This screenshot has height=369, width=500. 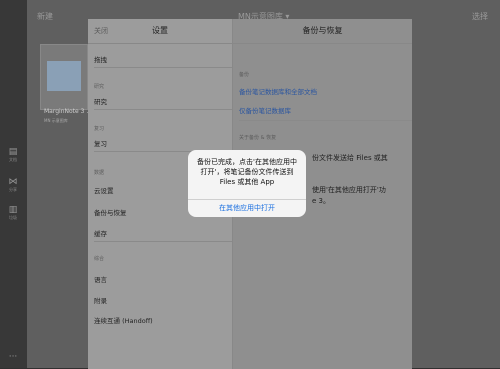 What do you see at coordinates (160, 299) in the screenshot?
I see `settings-row-appendix: 附录` at bounding box center [160, 299].